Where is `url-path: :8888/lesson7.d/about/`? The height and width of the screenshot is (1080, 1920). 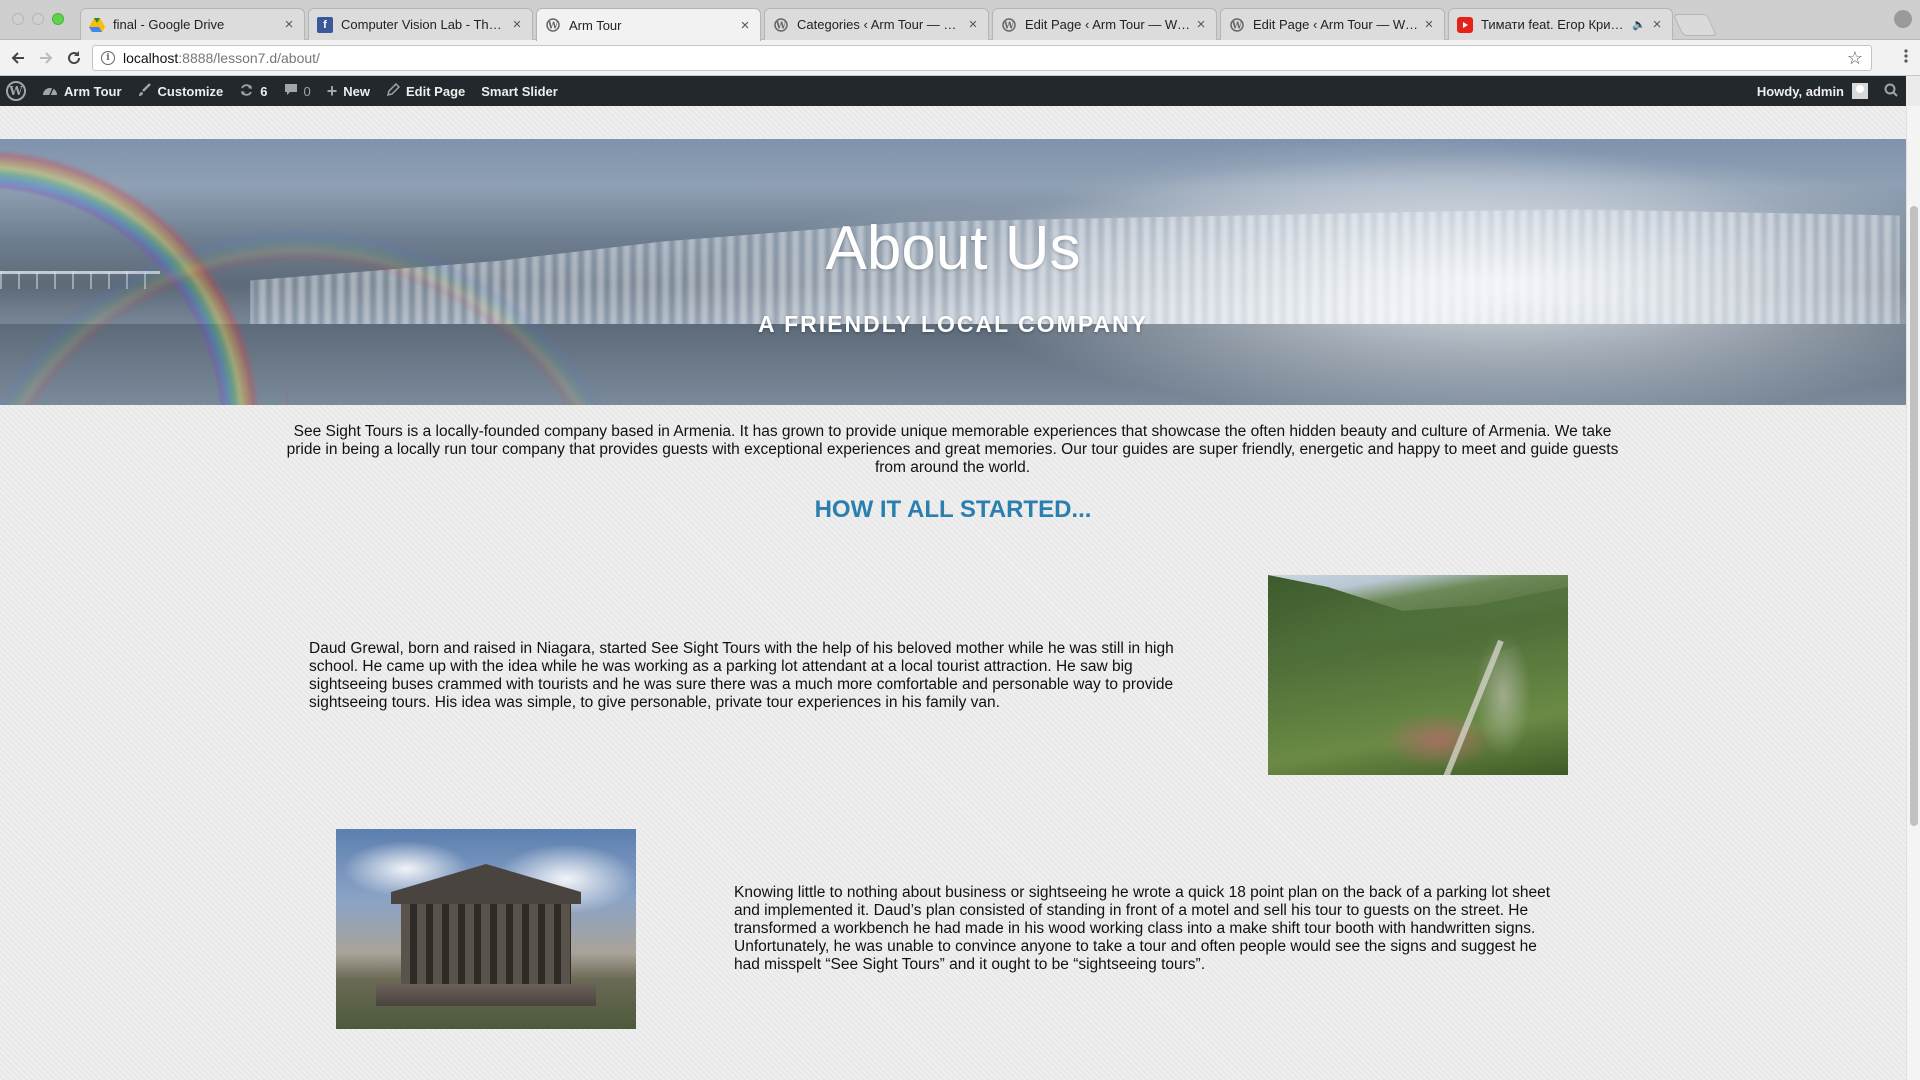 url-path: :8888/lesson7.d/about/ is located at coordinates (249, 58).